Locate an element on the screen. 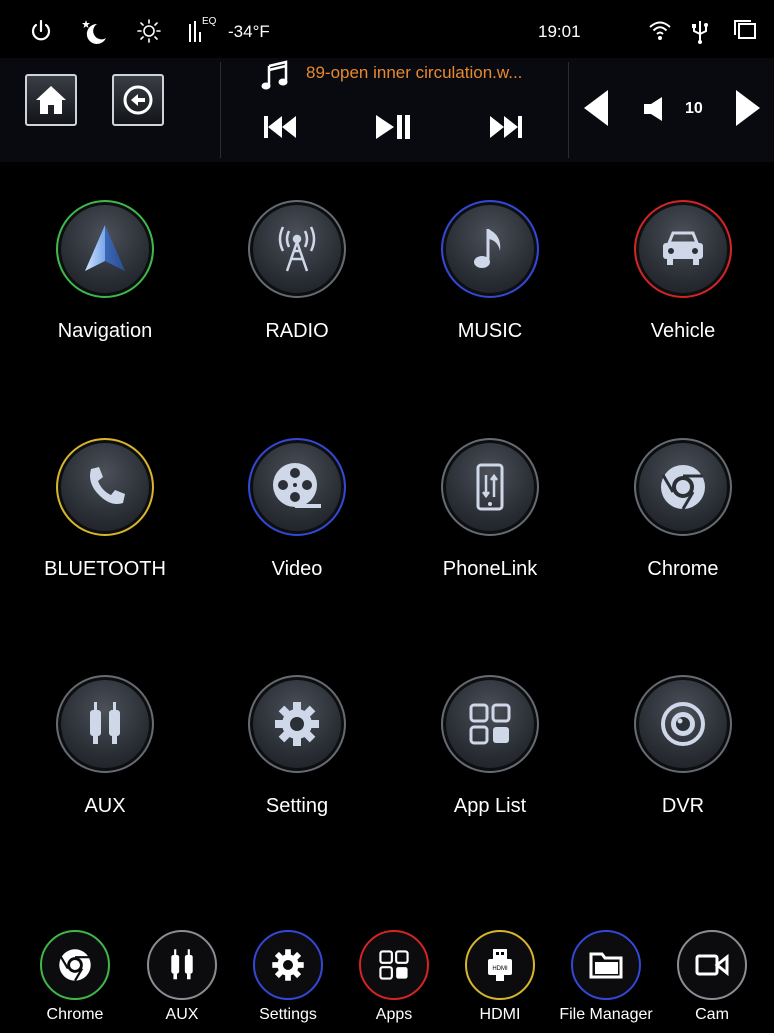 The height and width of the screenshot is (1033, 774). app-label: AUX is located at coordinates (105, 806).